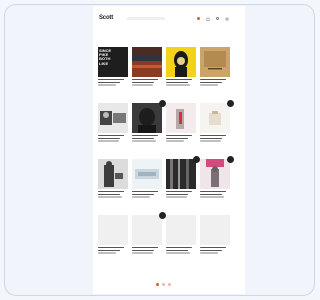 This screenshot has height=300, width=320. Describe the element at coordinates (198, 18) in the screenshot. I see `cart-icon` at that location.